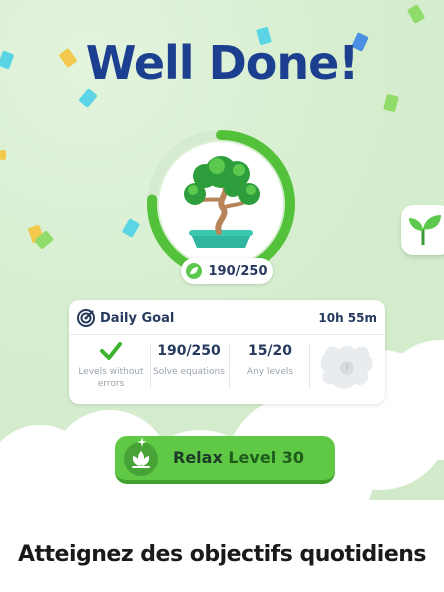  What do you see at coordinates (194, 271) in the screenshot?
I see `leaf-icon` at bounding box center [194, 271].